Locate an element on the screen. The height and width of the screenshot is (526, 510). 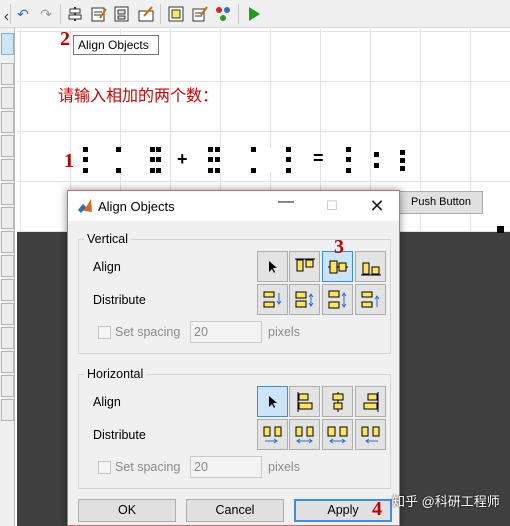
align-center-button is located at coordinates (337, 401).